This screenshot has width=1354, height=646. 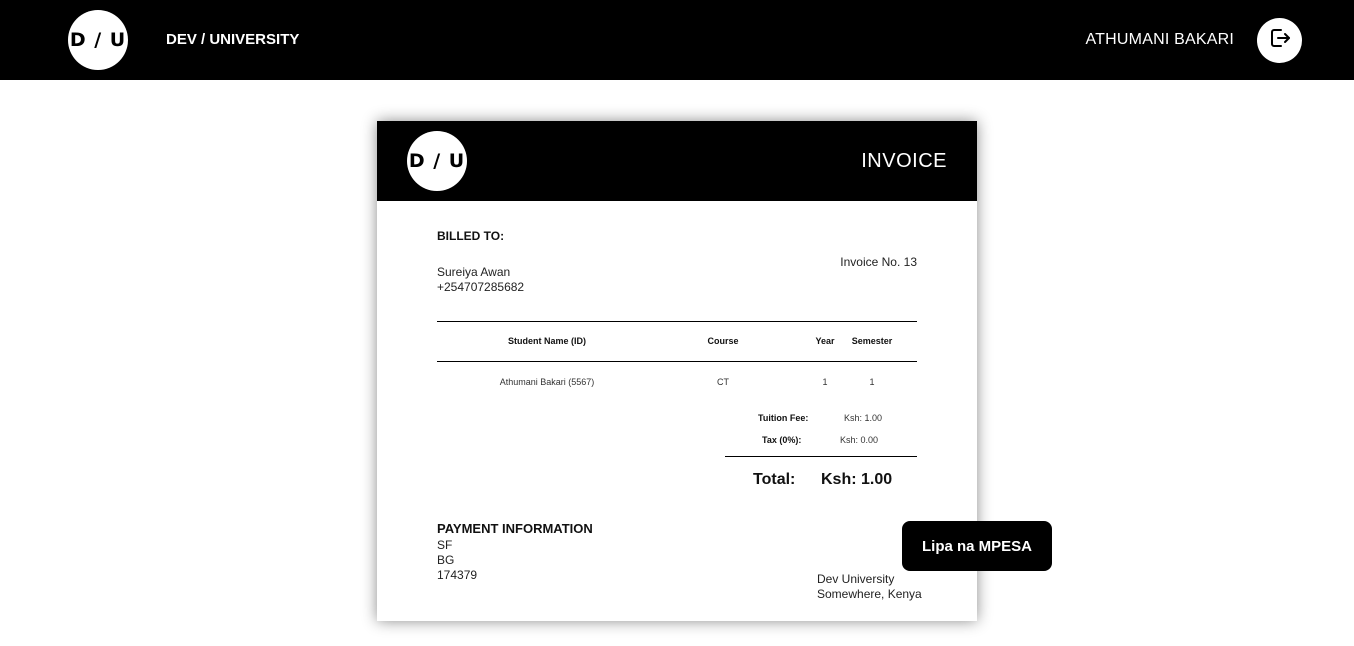 I want to click on payment-line: BG, so click(x=446, y=560).